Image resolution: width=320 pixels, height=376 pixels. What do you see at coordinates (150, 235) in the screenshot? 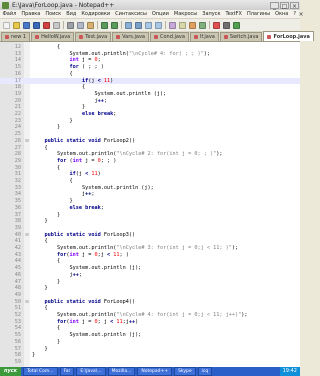
I see `code-line: 40 ⊟ public static void ForLoop3()` at bounding box center [150, 235].